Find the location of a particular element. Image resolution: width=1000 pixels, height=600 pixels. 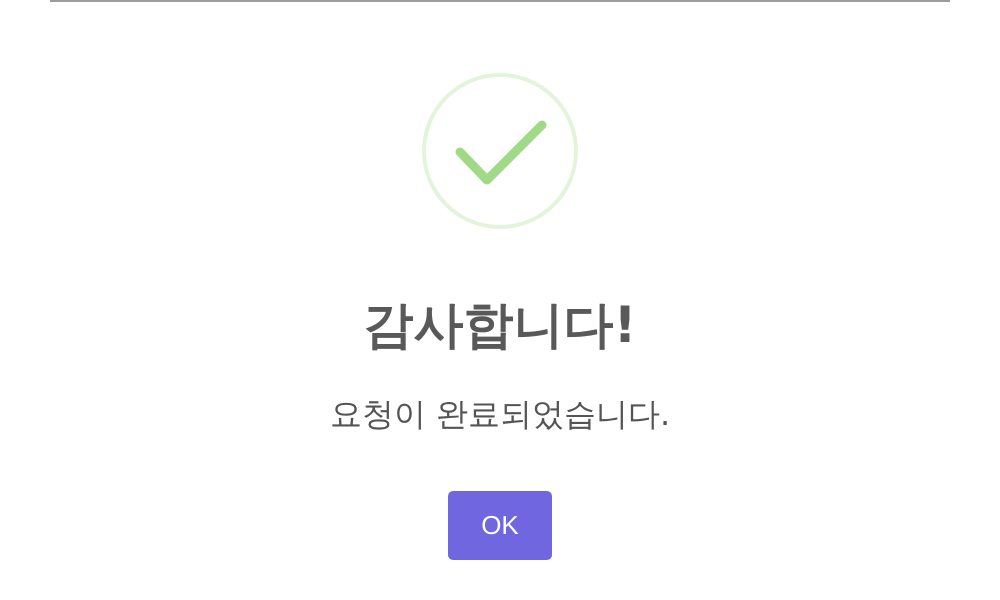

dialog-message: 요청이 완료되었습니다. is located at coordinates (500, 414).